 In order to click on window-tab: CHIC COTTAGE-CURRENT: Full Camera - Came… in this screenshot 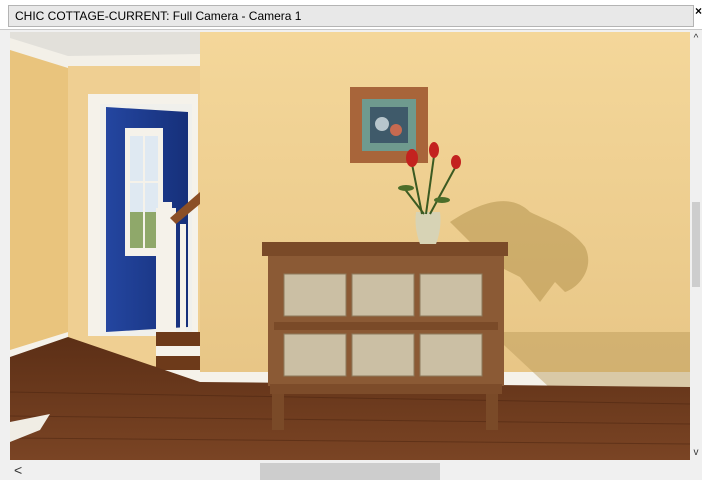, I will do `click(351, 16)`.